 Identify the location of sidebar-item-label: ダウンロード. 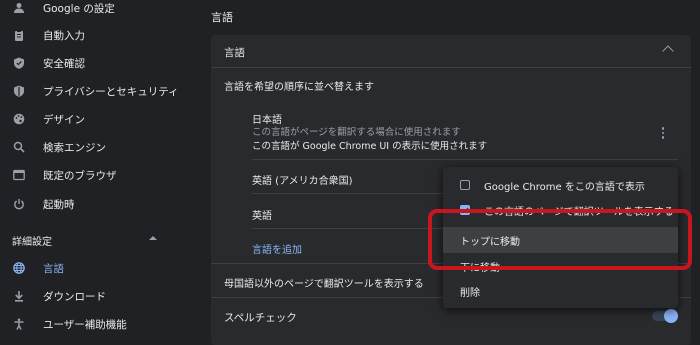
(74, 296).